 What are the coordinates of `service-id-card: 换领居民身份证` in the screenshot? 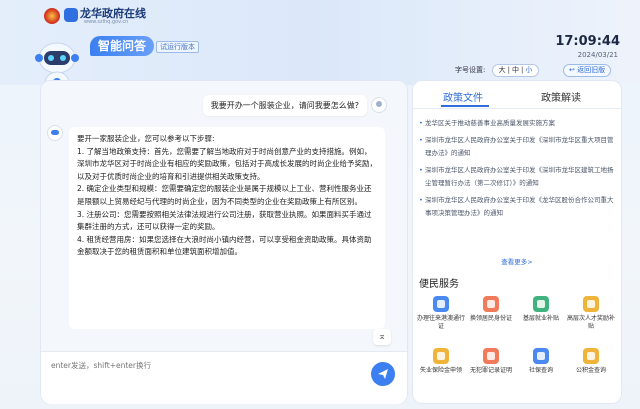 It's located at (491, 309).